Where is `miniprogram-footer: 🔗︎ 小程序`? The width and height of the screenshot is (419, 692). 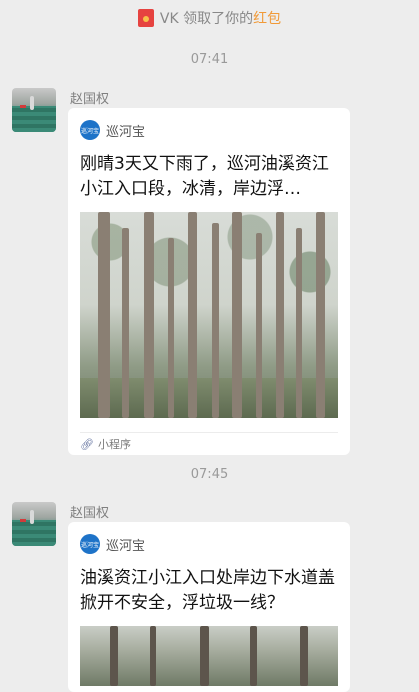 miniprogram-footer: 🔗︎ 小程序 is located at coordinates (209, 443).